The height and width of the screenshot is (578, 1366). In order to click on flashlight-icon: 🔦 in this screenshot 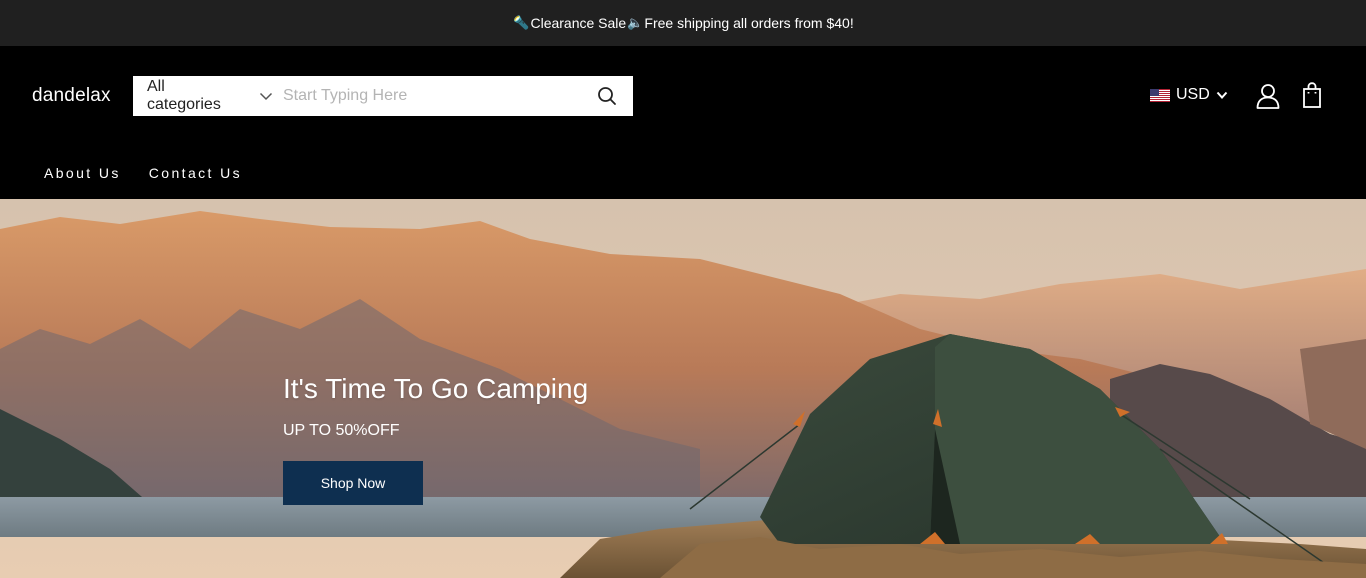, I will do `click(521, 22)`.